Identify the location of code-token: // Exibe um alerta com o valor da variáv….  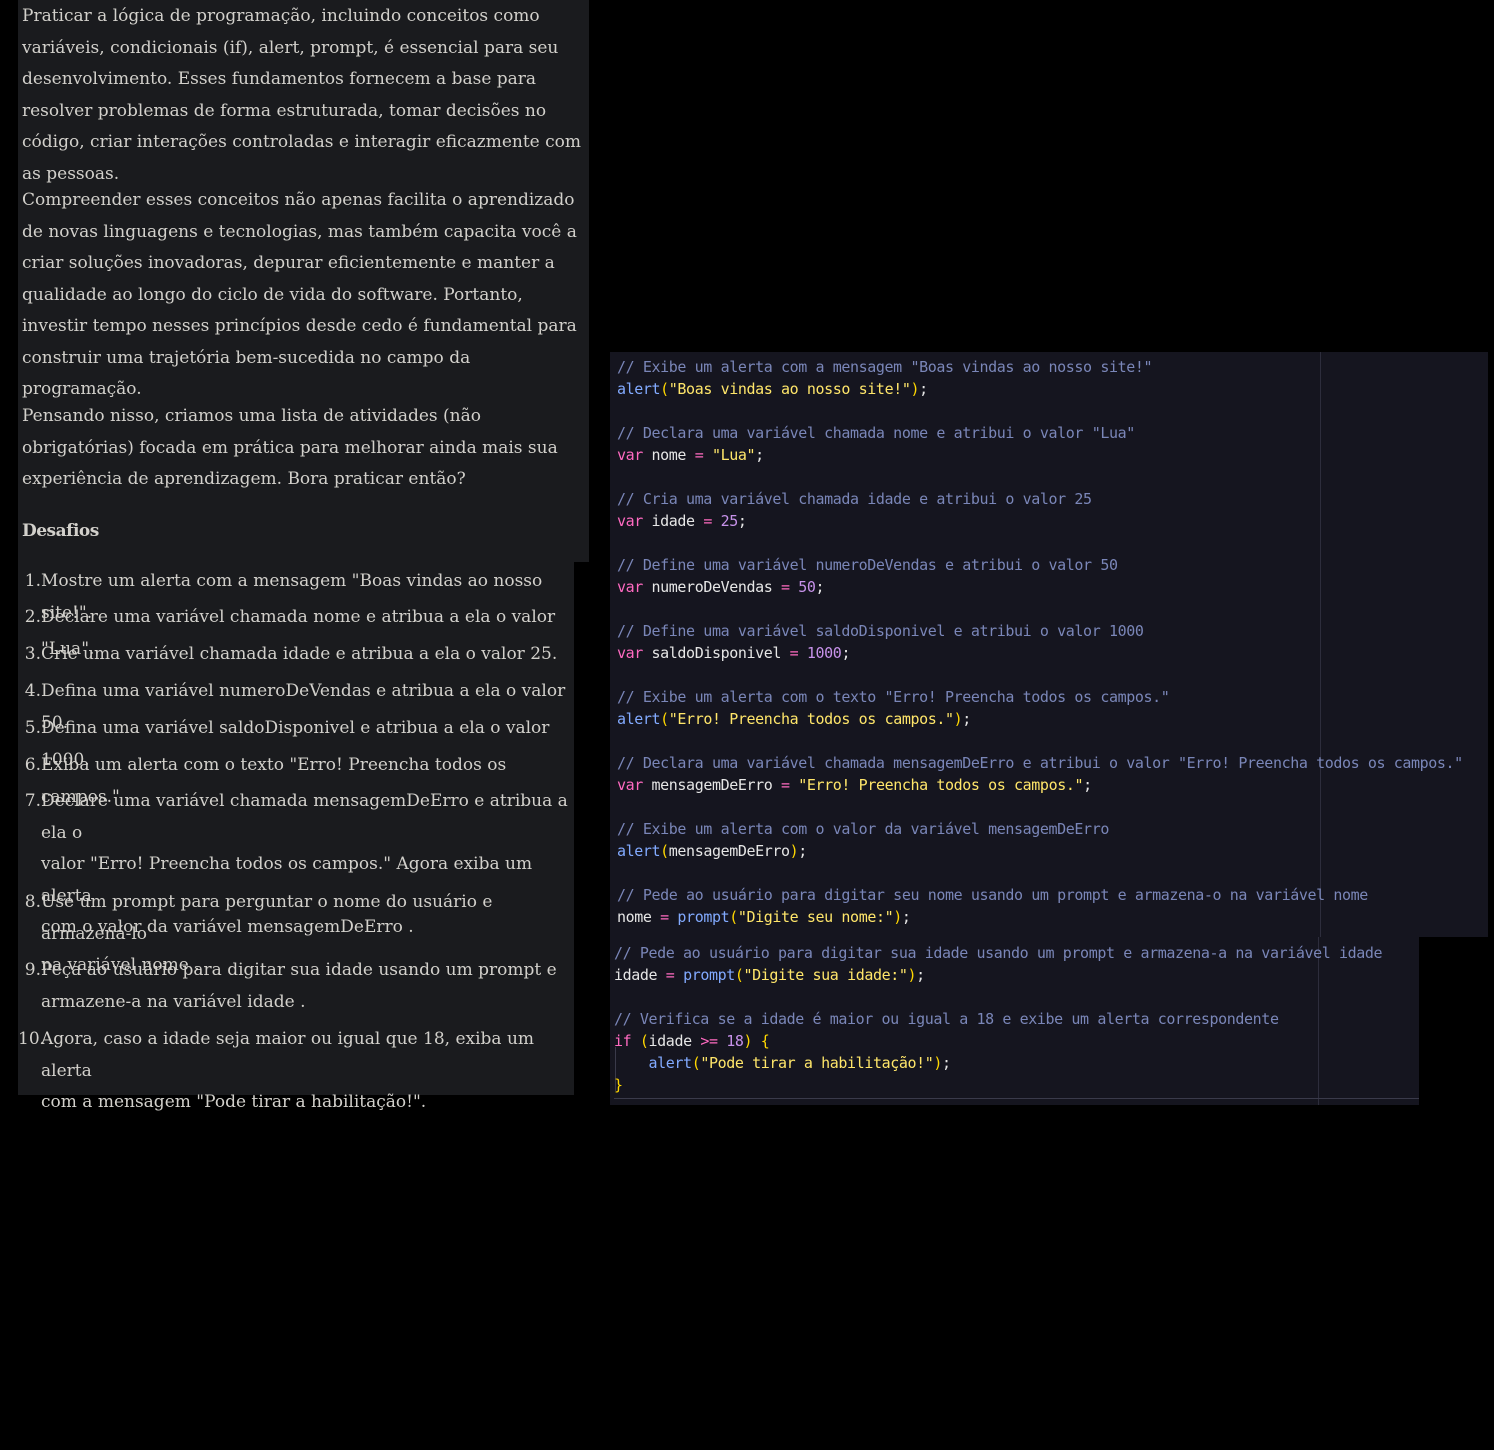
(863, 829).